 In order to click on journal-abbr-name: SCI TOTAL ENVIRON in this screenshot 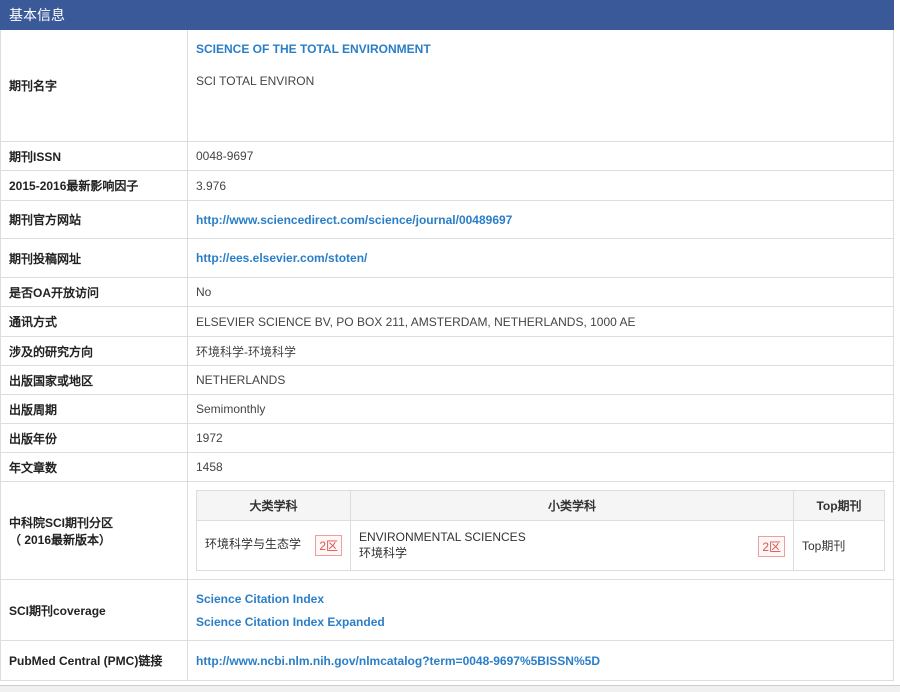, I will do `click(255, 81)`.